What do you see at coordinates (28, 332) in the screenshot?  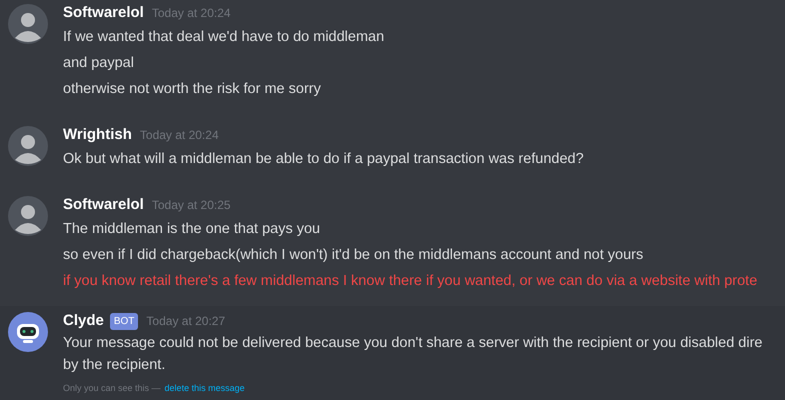 I see `robot-avatar-icon` at bounding box center [28, 332].